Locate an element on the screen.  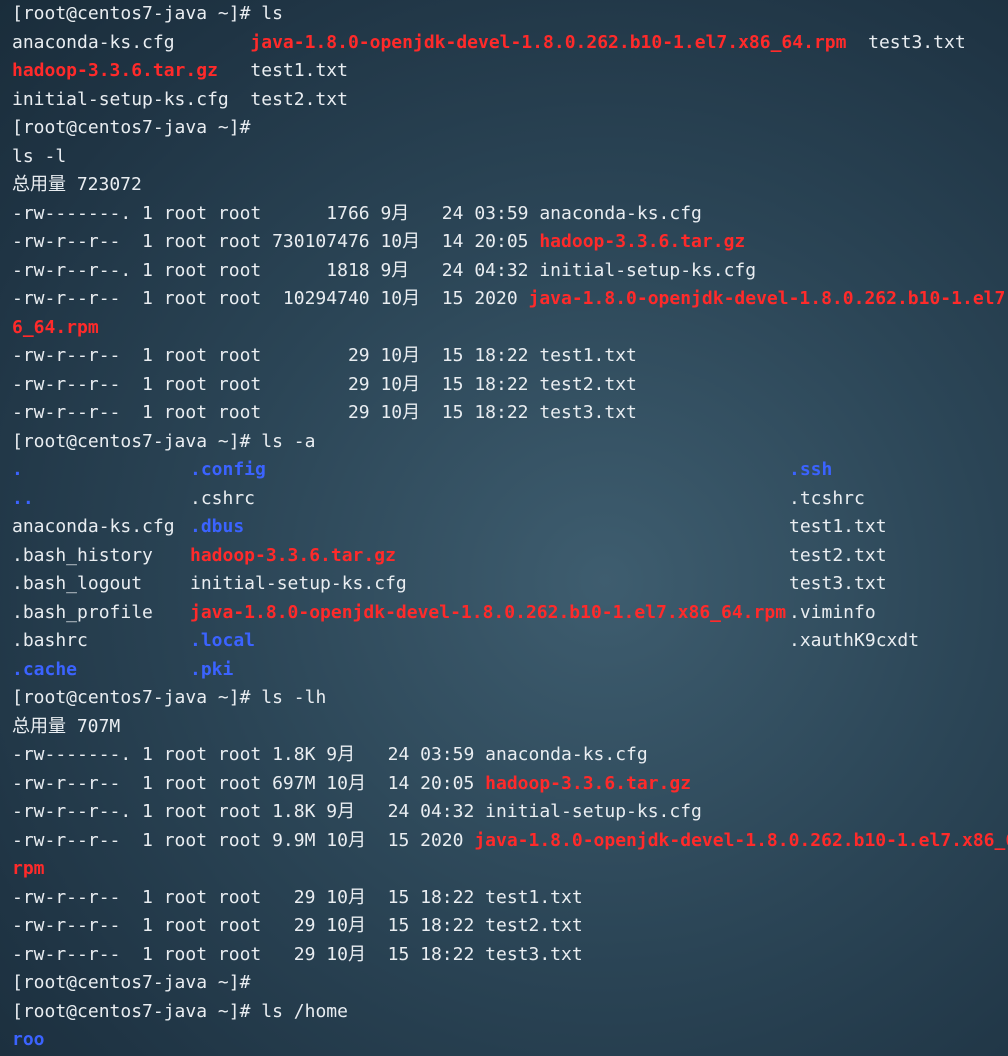
file-name: .xauthK9cxdt is located at coordinates (854, 640).